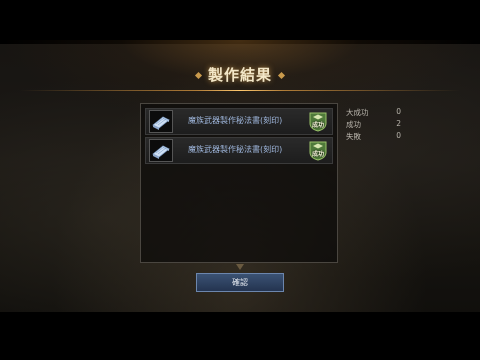 The width and height of the screenshot is (480, 360). What do you see at coordinates (398, 123) in the screenshot?
I see `stat-value: 2` at bounding box center [398, 123].